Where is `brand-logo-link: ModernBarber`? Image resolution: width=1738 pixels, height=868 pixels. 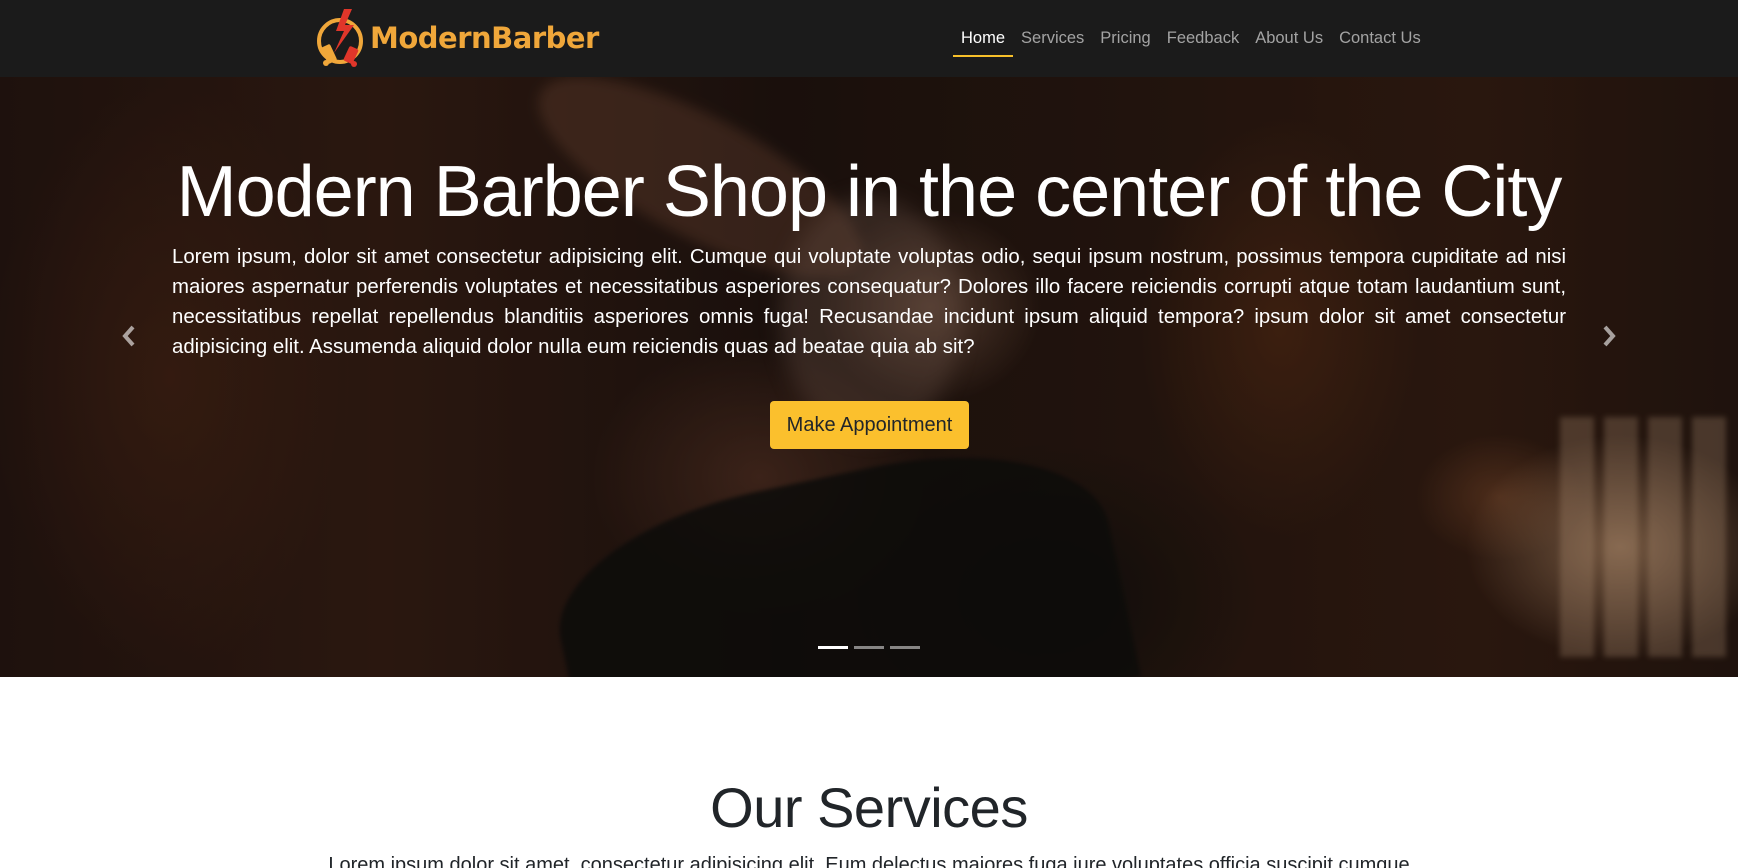
brand-logo-link: ModernBarber is located at coordinates (456, 38).